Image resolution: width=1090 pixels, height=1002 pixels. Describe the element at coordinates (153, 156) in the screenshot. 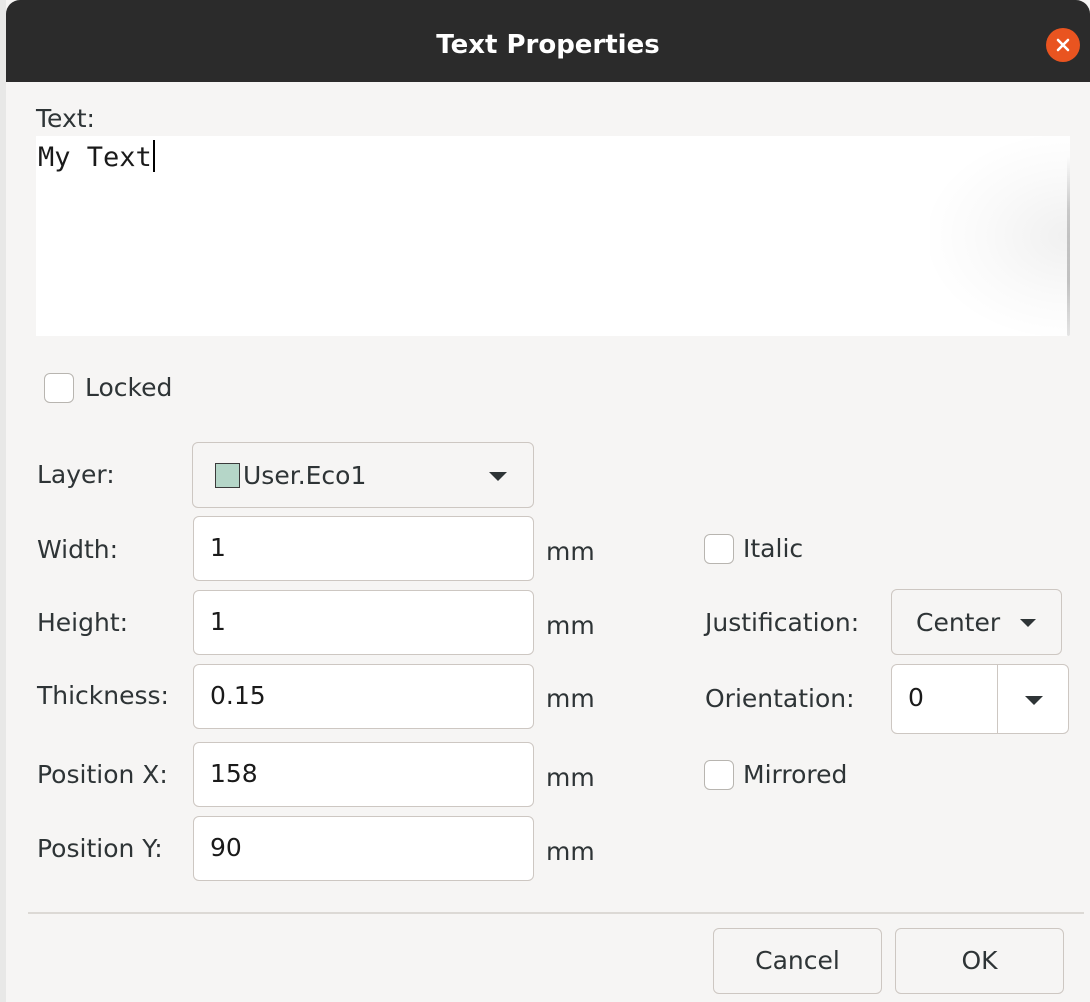

I see `text-caret` at that location.